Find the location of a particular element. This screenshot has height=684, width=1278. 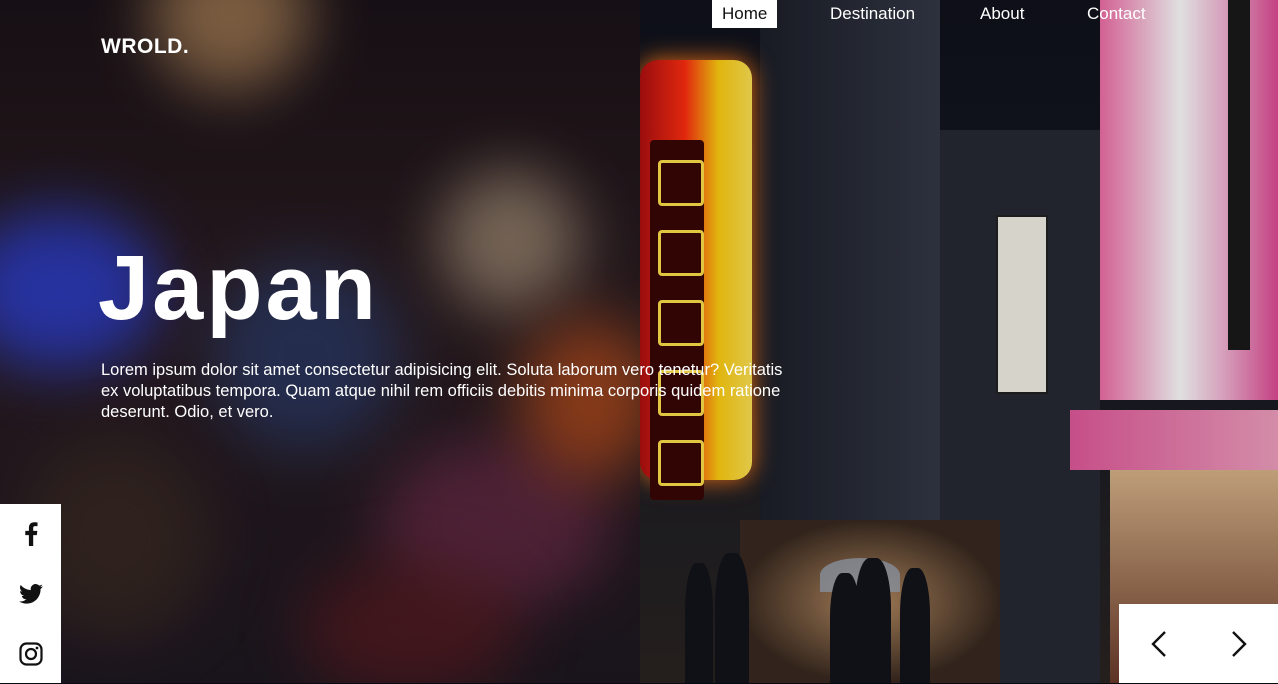

facebook-icon is located at coordinates (30, 534).